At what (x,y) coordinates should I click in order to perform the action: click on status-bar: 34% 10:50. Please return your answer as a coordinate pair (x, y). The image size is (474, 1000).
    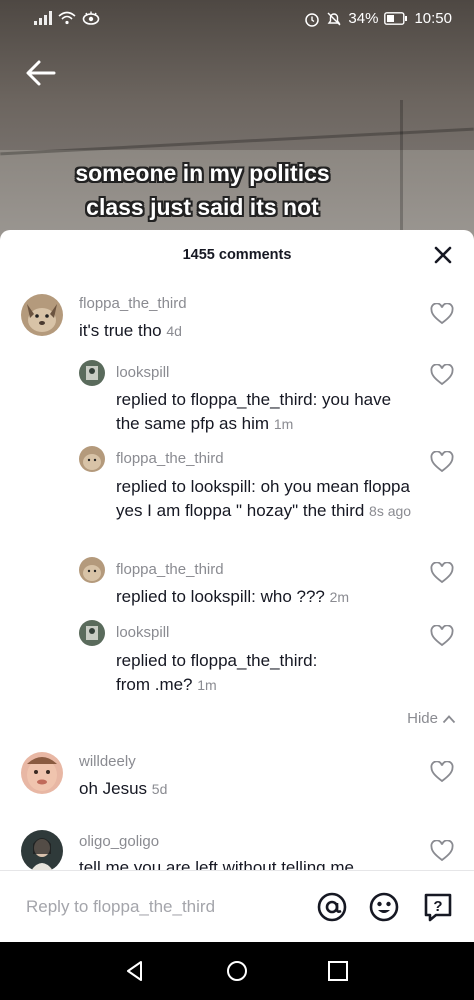
    Looking at the image, I should click on (237, 20).